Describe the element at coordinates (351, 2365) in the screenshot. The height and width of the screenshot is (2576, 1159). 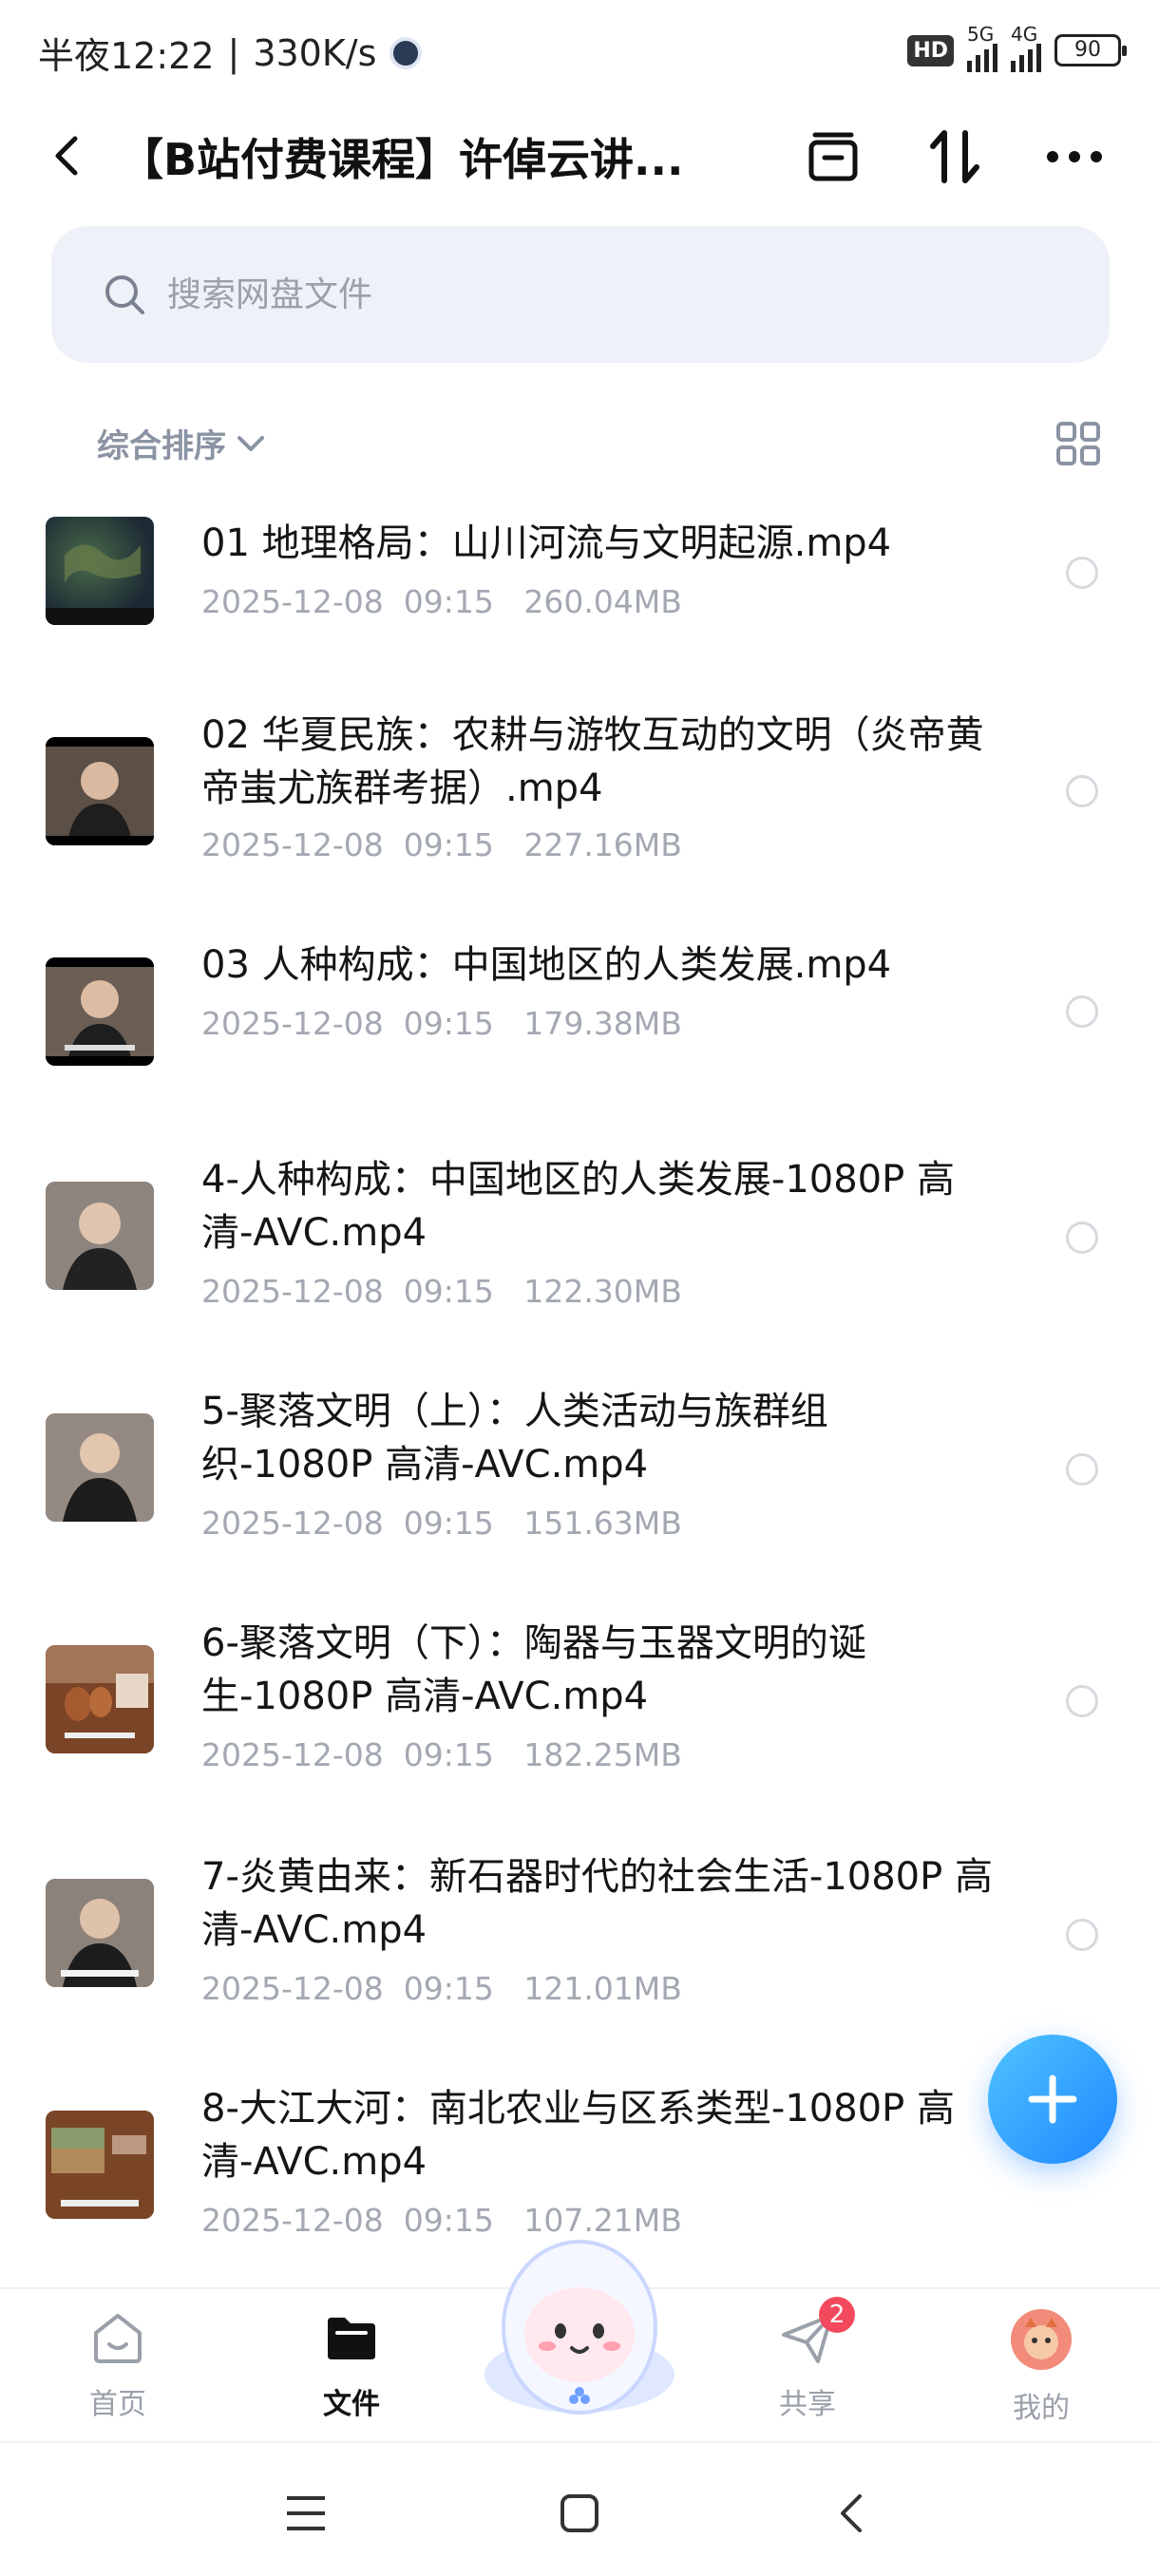
I see `nav-files: 文件` at that location.